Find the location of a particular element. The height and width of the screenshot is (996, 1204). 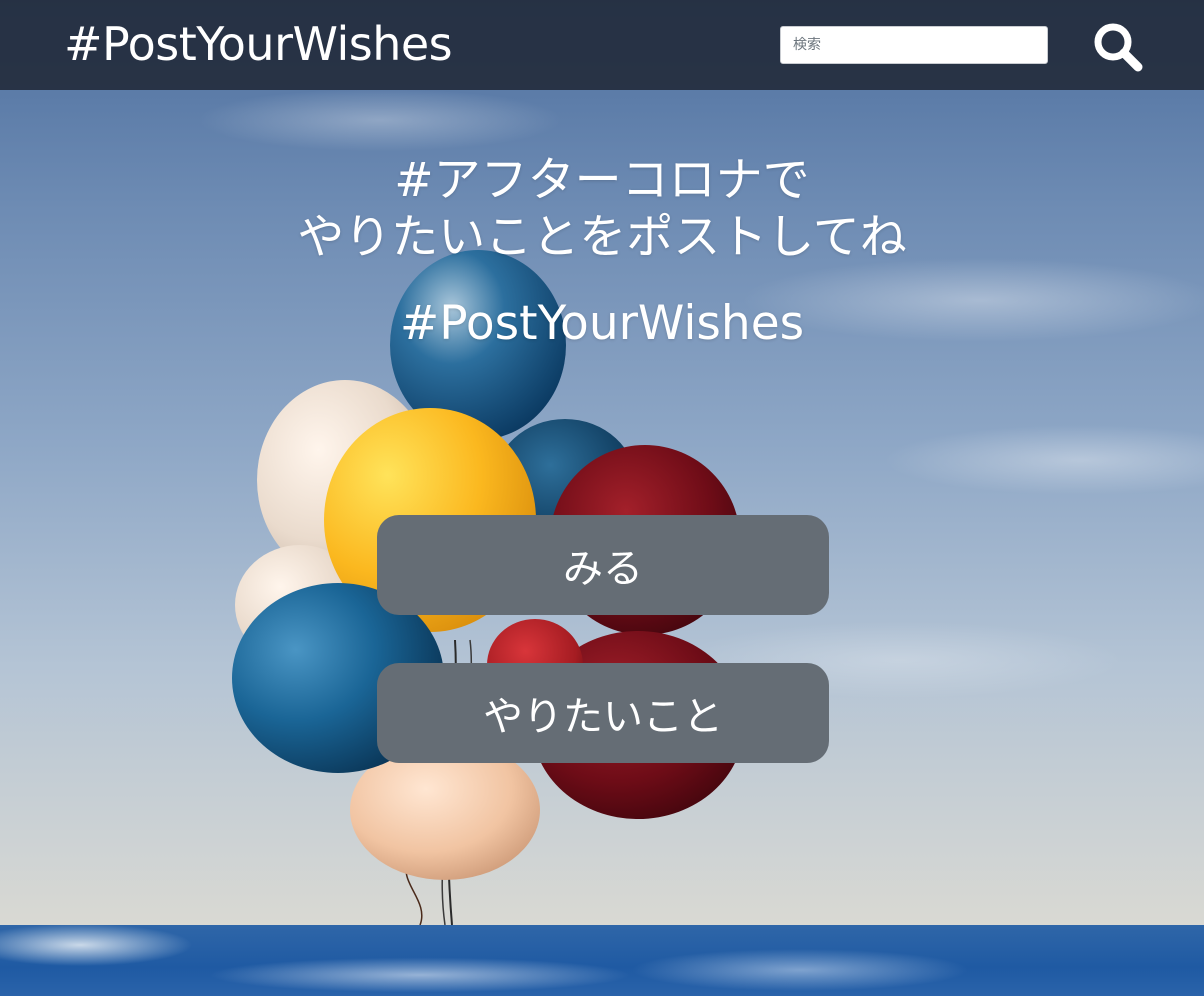

view-button: みる is located at coordinates (603, 565).